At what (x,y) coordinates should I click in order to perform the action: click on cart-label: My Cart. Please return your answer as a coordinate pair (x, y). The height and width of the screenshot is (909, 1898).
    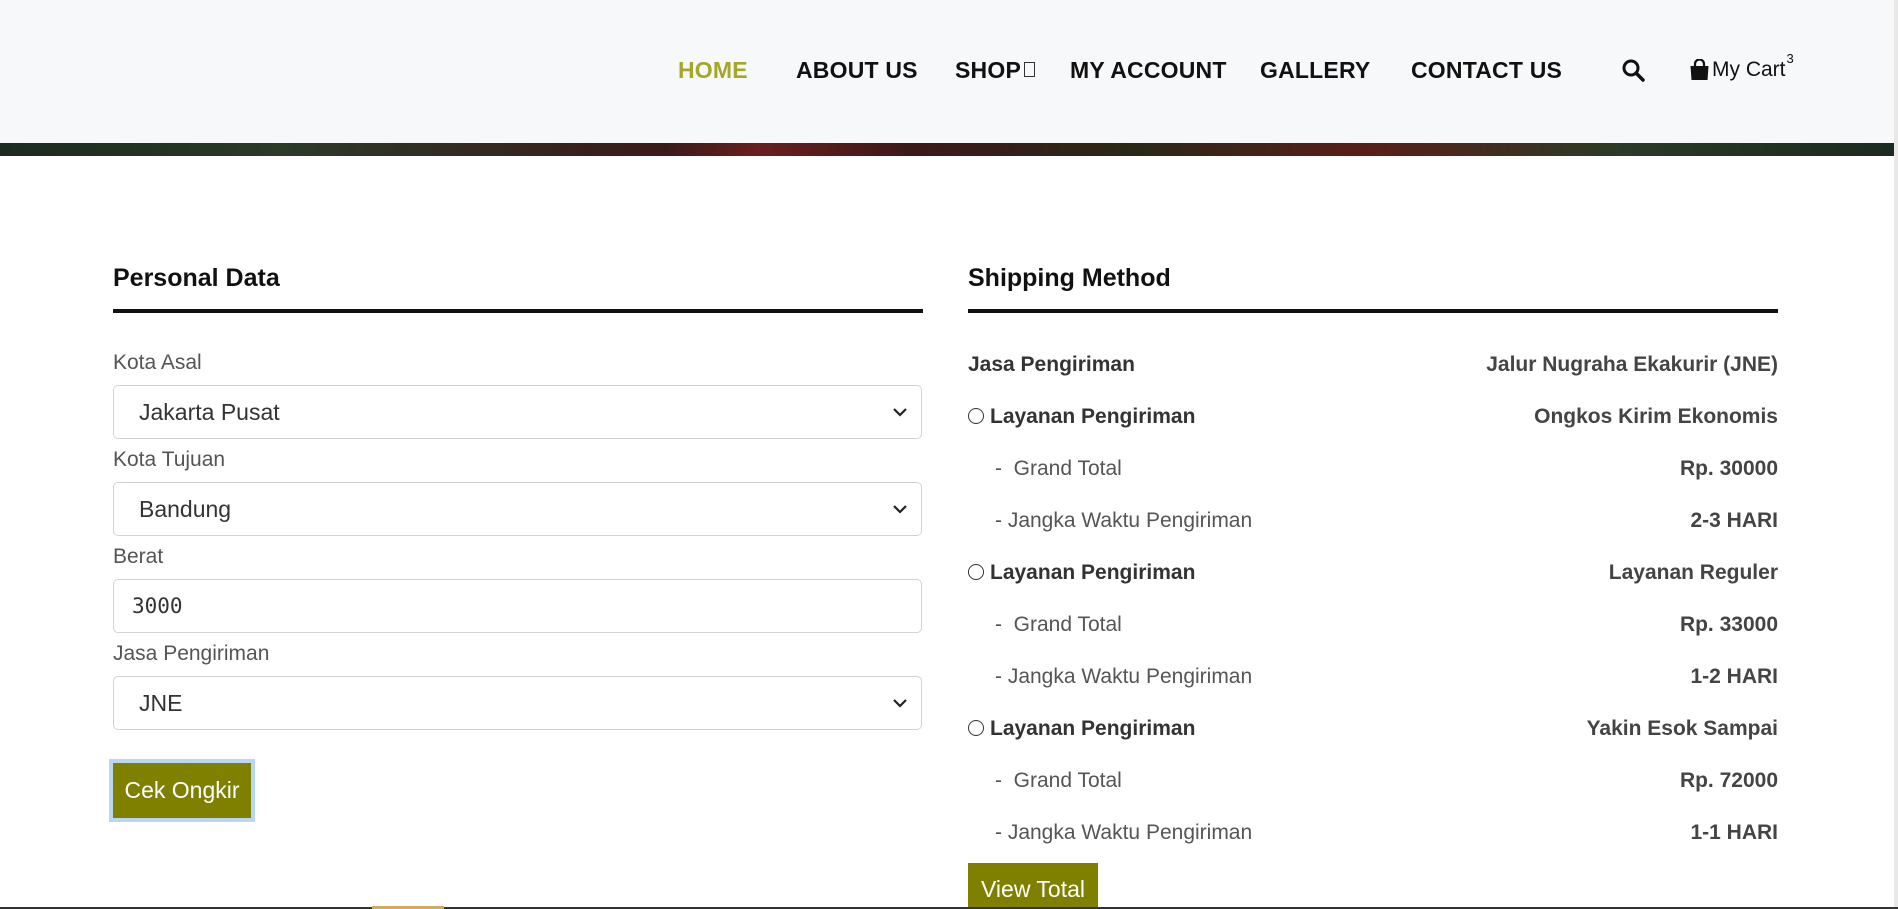
    Looking at the image, I should click on (1749, 69).